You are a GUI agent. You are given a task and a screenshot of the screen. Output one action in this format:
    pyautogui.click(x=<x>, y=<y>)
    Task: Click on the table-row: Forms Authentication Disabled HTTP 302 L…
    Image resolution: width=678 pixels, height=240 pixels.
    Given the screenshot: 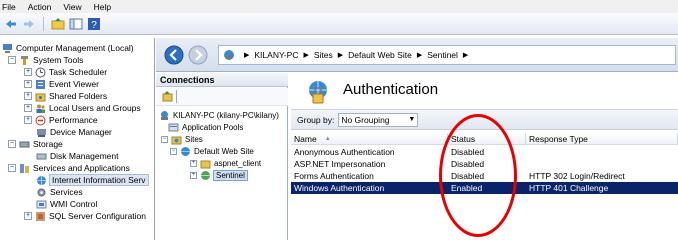 What is the action you would take?
    pyautogui.click(x=484, y=176)
    